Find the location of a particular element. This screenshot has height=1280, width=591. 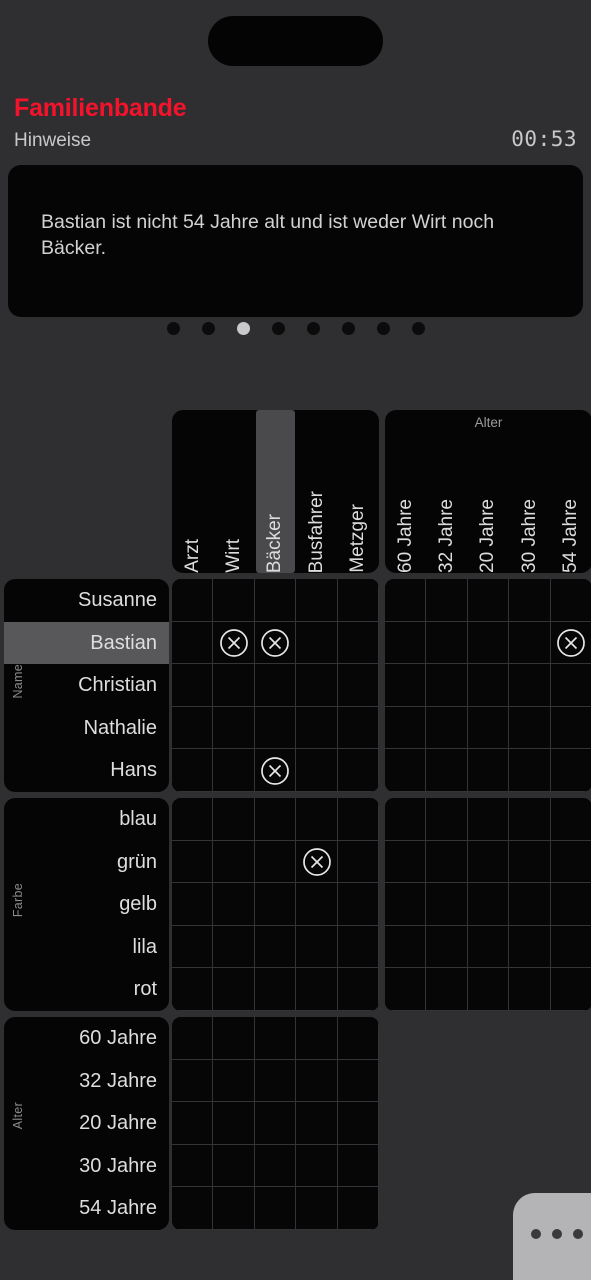

column-header-cell: 30 Jahre is located at coordinates (529, 491).